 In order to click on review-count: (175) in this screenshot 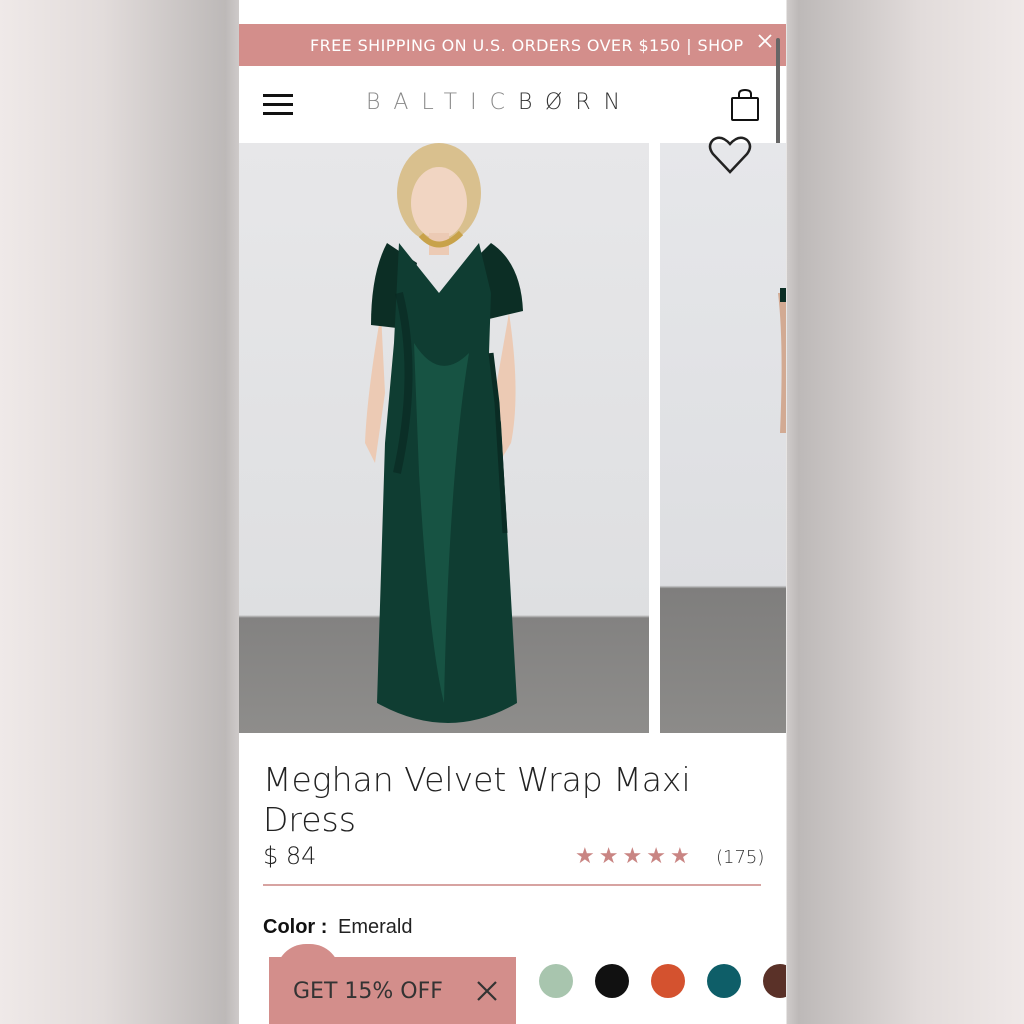, I will do `click(740, 857)`.